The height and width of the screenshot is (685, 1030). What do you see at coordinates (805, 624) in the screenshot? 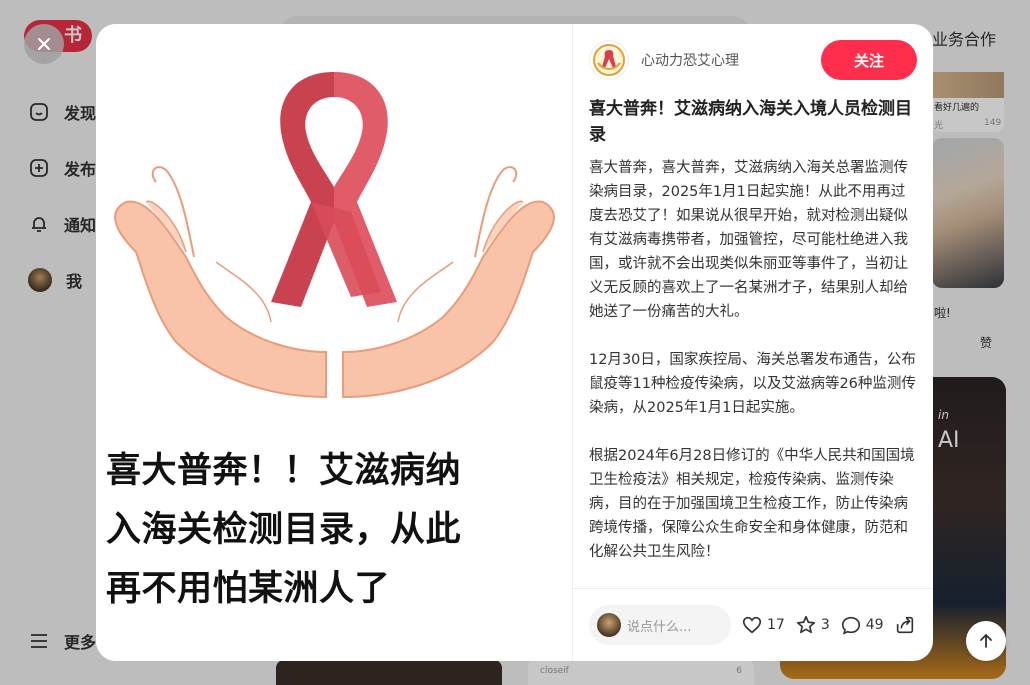
I see `star-icon` at bounding box center [805, 624].